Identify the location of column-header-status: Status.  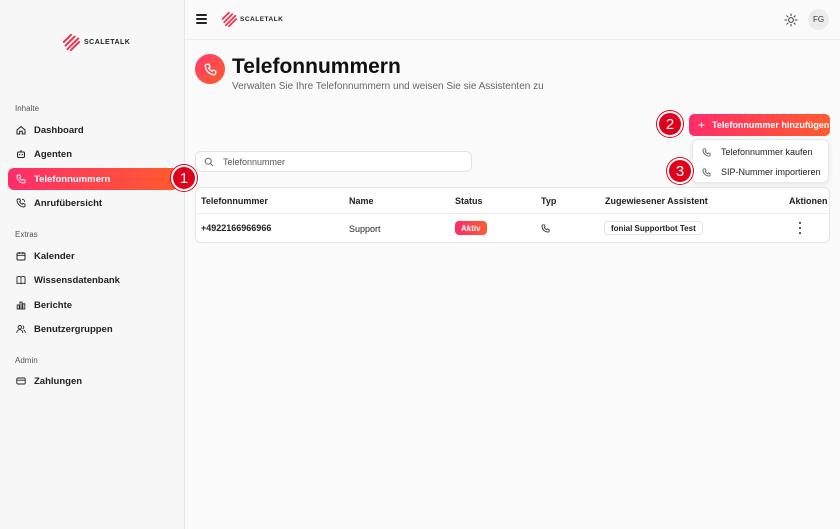
(469, 201).